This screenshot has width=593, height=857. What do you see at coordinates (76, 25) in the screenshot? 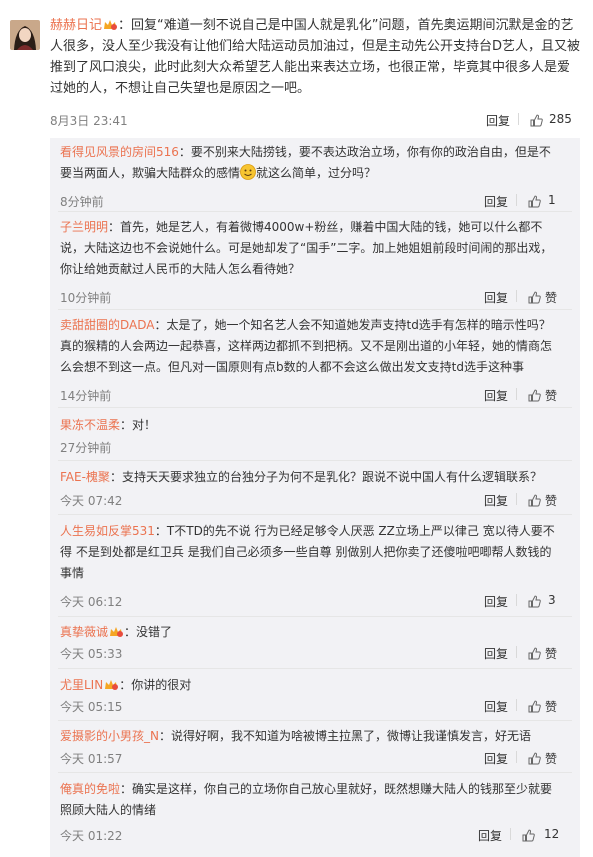
I see `main-comment-username: 赫赫日记` at bounding box center [76, 25].